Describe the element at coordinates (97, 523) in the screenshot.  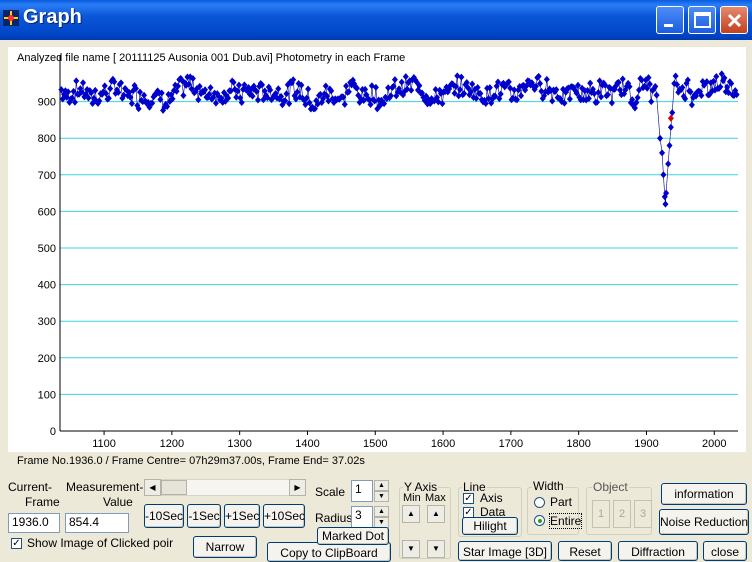
I see `measurement-value-field: 854.4` at that location.